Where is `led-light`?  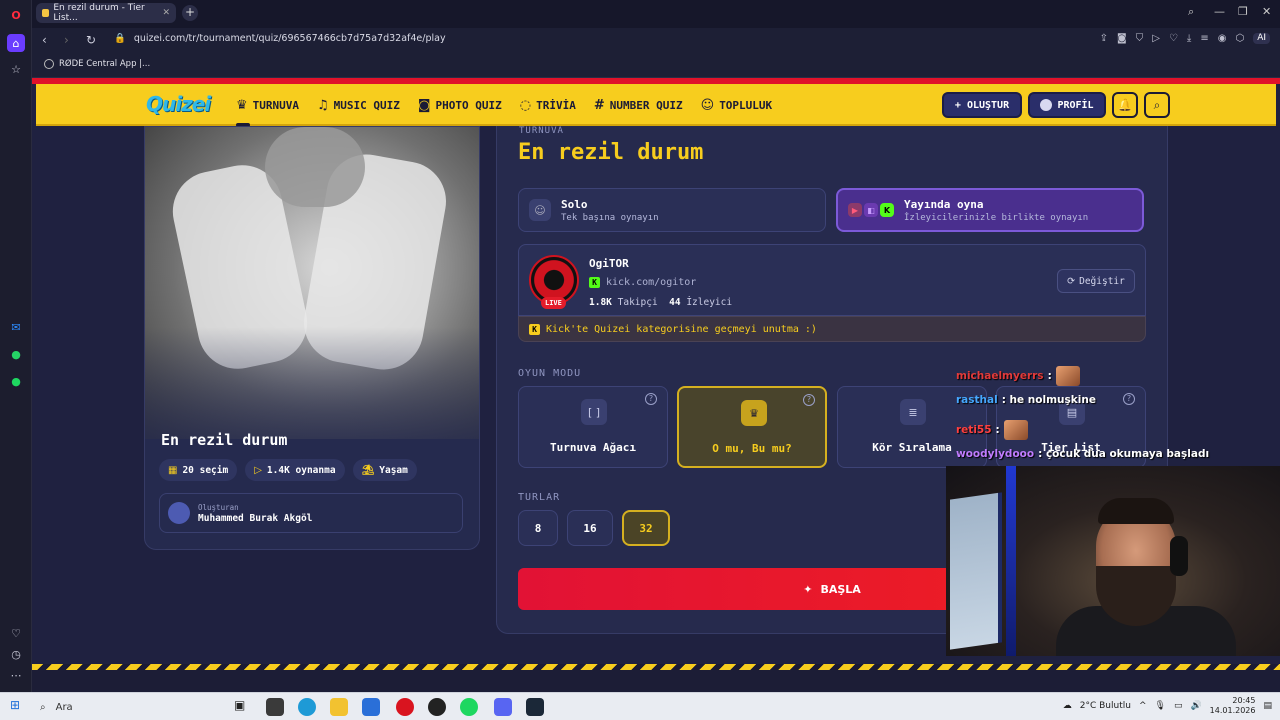 led-light is located at coordinates (1011, 561).